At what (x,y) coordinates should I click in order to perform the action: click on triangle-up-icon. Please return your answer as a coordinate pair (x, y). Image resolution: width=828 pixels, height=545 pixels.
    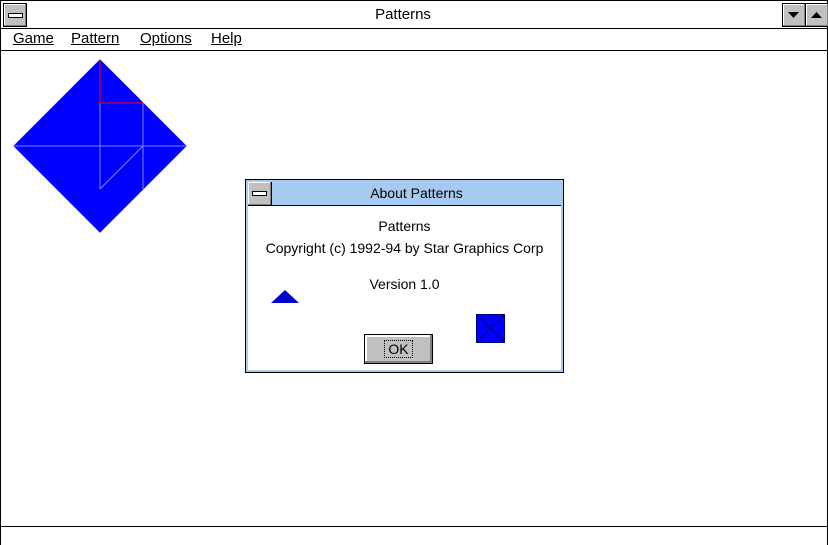
    Looking at the image, I should click on (816, 15).